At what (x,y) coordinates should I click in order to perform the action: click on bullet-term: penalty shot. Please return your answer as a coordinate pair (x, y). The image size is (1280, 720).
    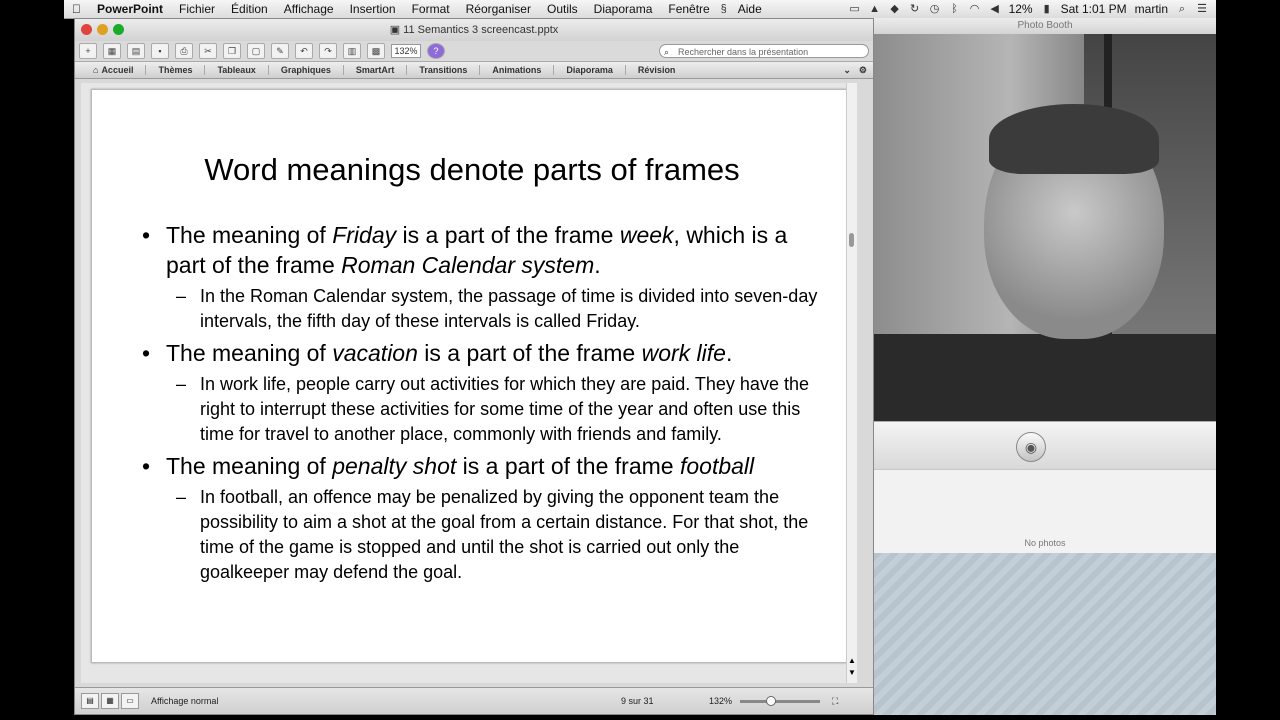
    Looking at the image, I should click on (394, 466).